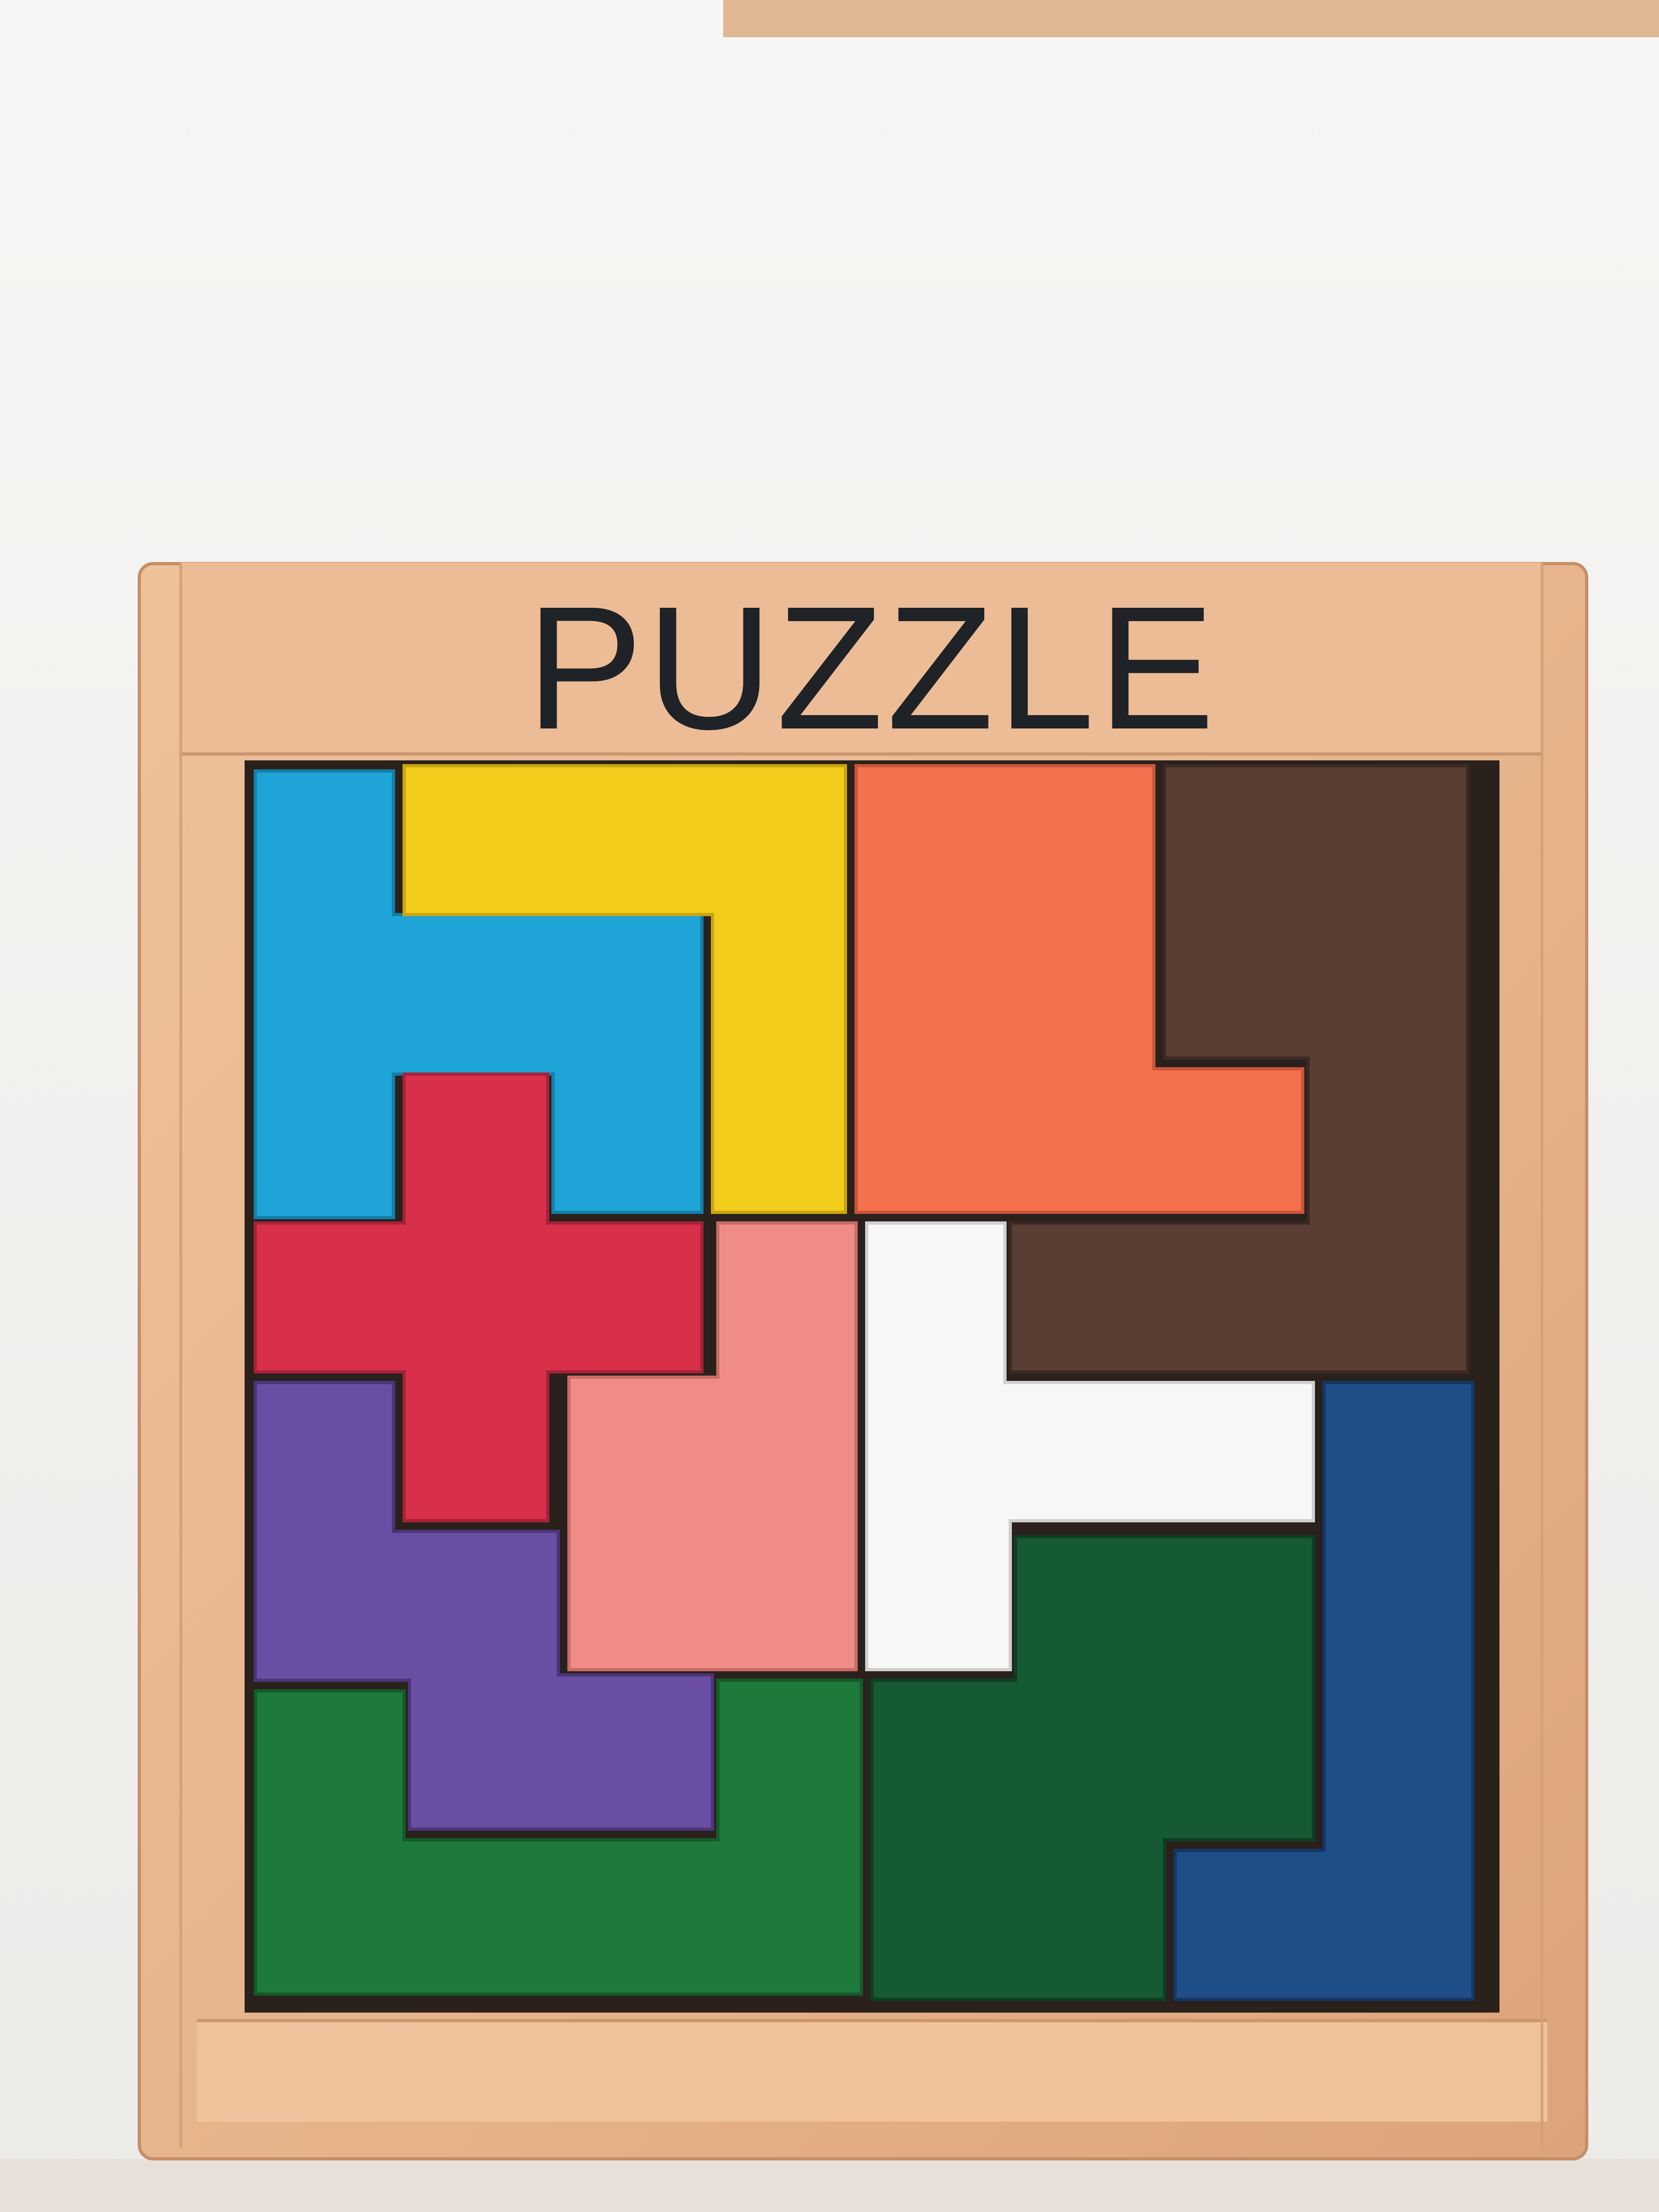 Image resolution: width=1659 pixels, height=2212 pixels. I want to click on bottom-plank, so click(872, 2071).